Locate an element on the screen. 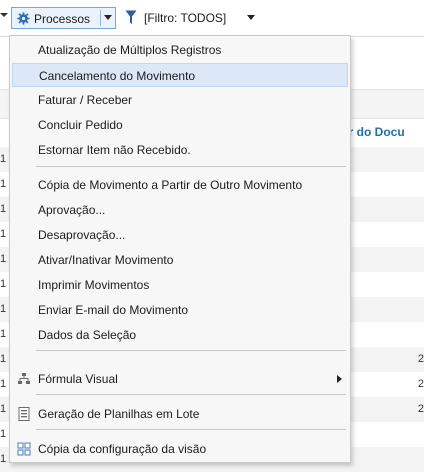 Image resolution: width=424 pixels, height=472 pixels. filter-icon is located at coordinates (131, 17).